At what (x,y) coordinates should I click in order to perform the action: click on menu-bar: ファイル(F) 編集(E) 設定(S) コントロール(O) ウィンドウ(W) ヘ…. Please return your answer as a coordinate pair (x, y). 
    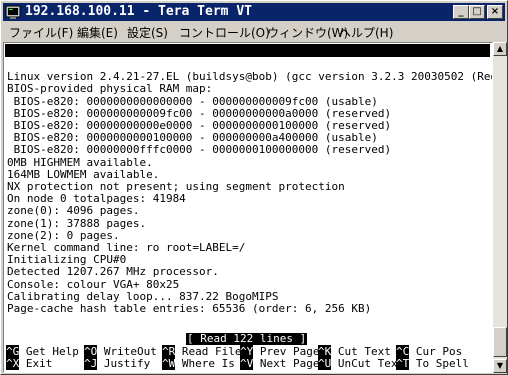
    Looking at the image, I should click on (254, 31).